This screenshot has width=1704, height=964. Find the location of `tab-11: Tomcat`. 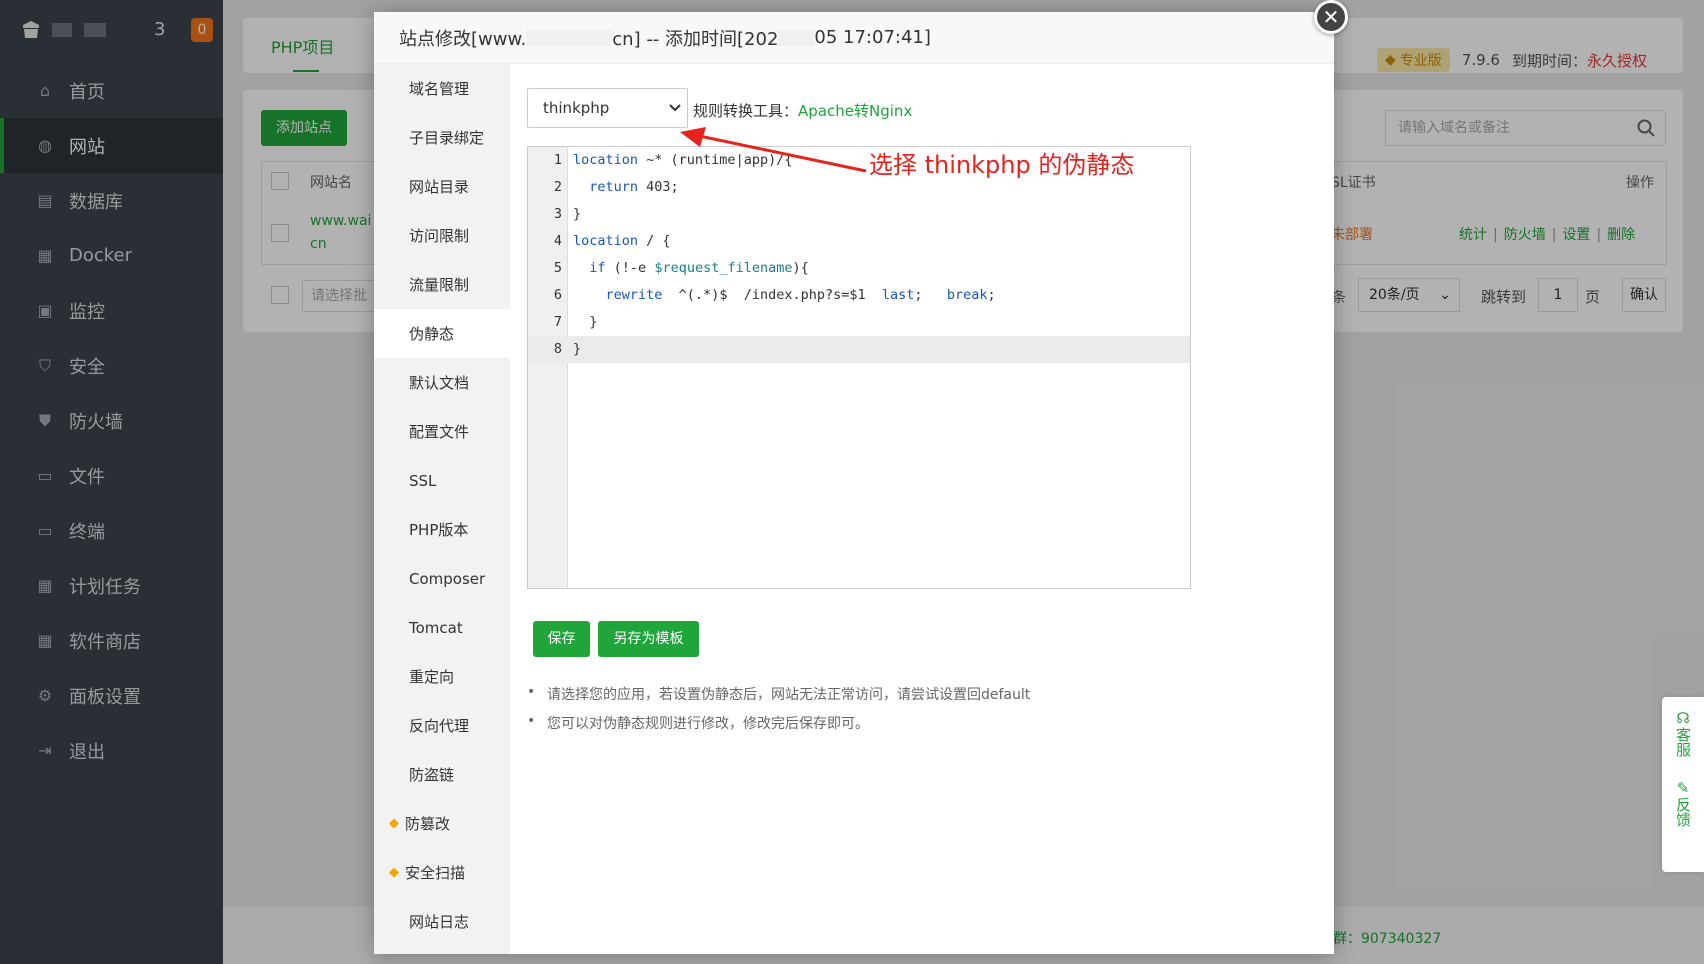

tab-11: Tomcat is located at coordinates (442, 627).